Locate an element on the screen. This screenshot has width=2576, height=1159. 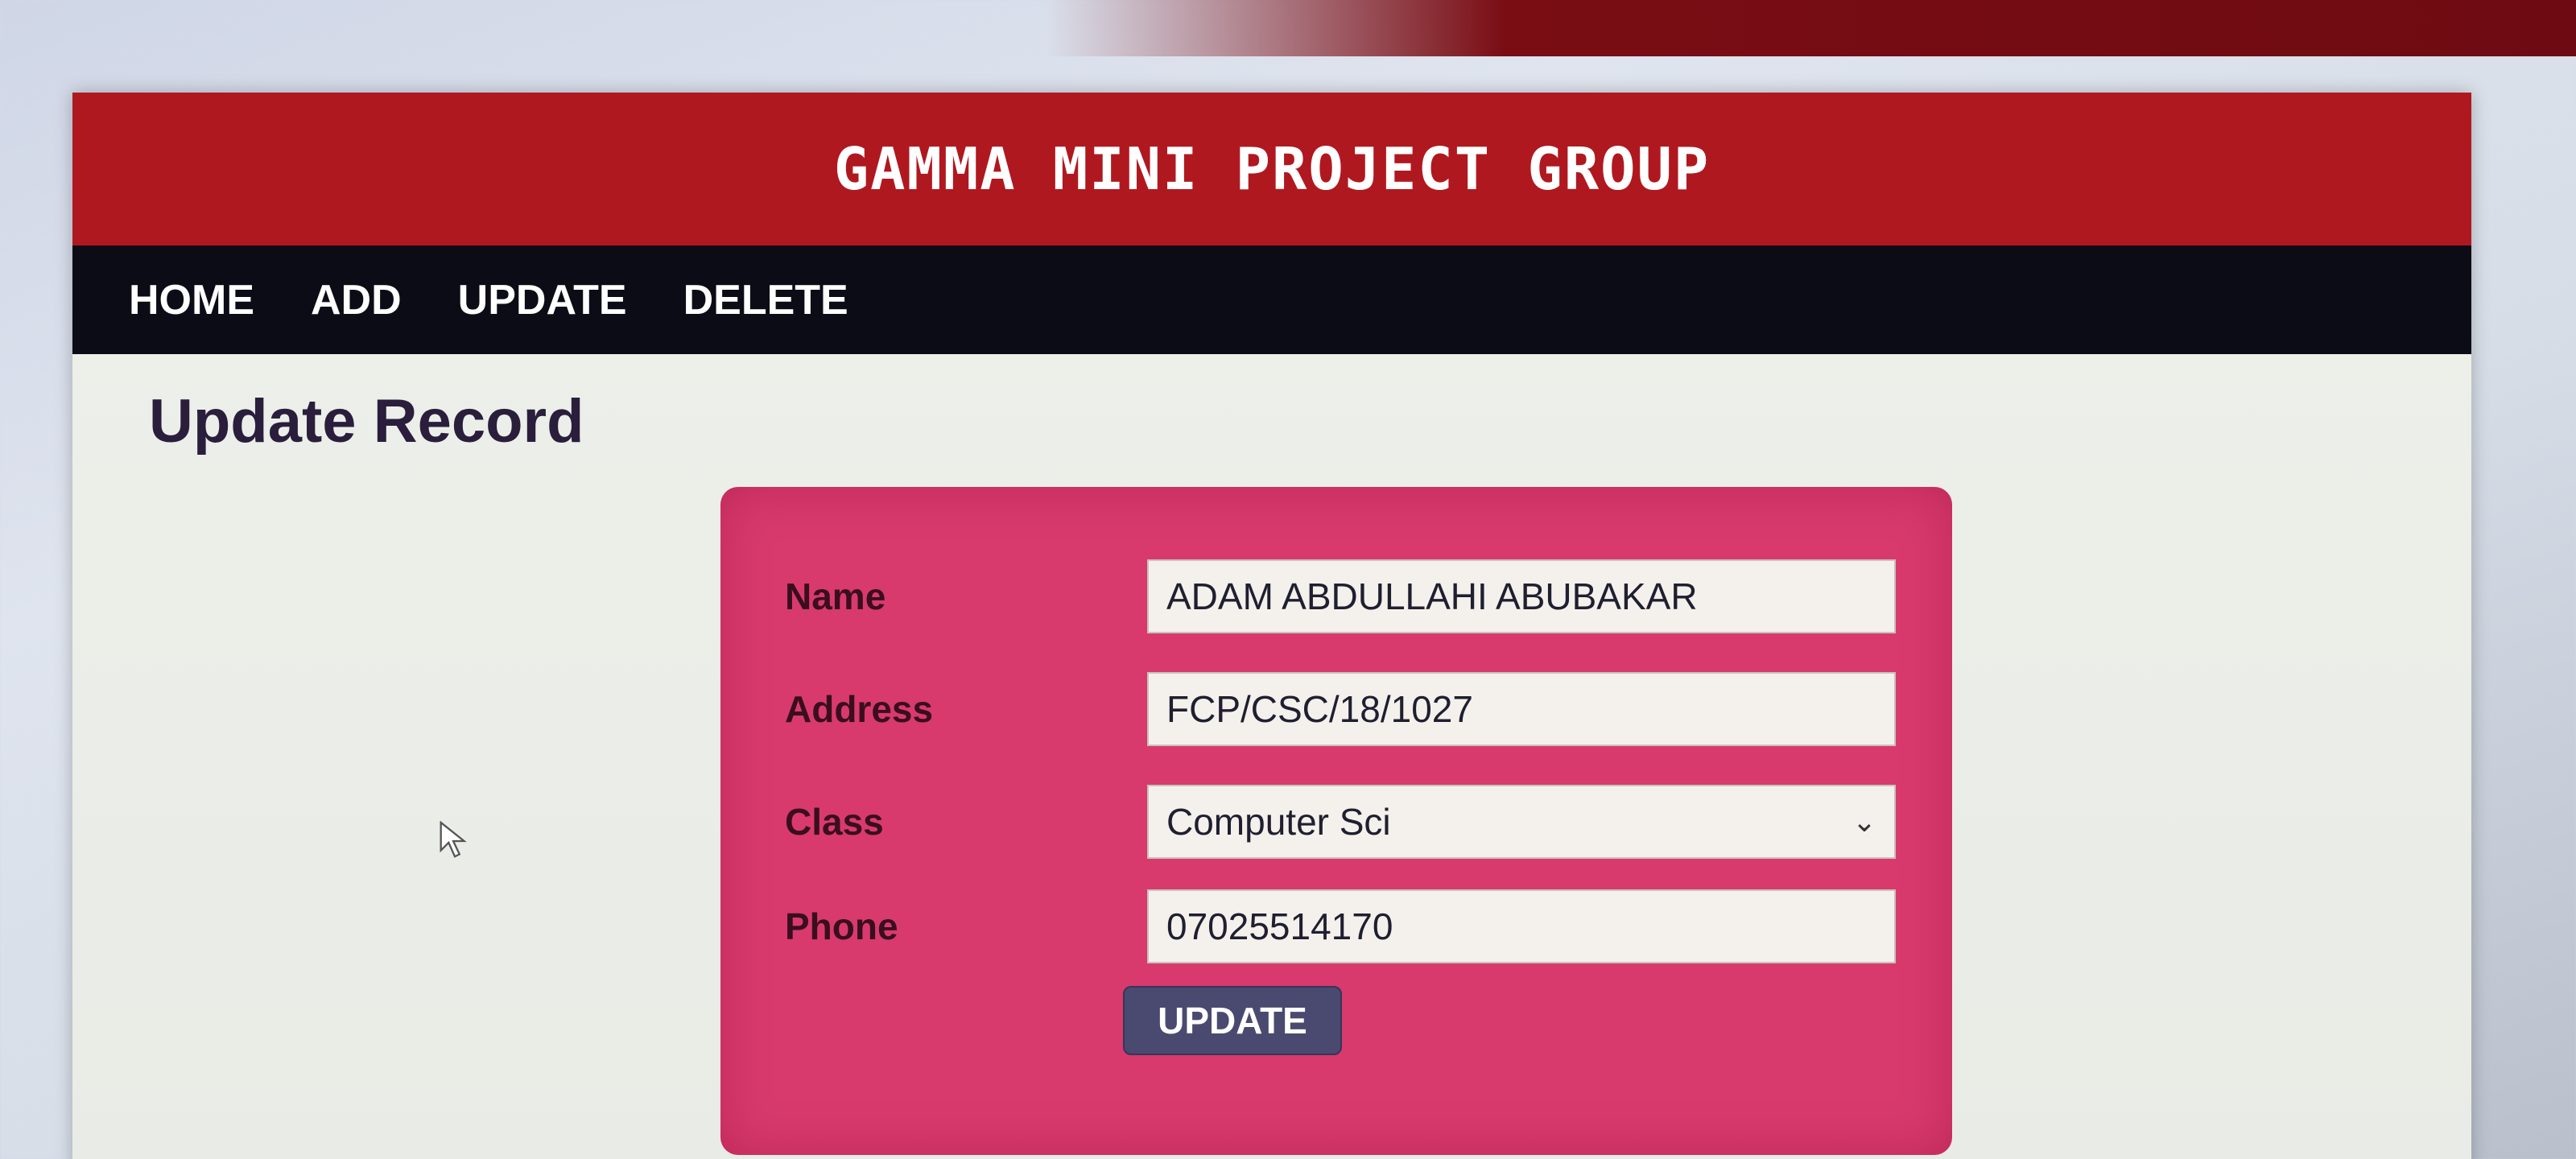
address-row: Address FCP/CSC/18/1027 is located at coordinates (1340, 709).